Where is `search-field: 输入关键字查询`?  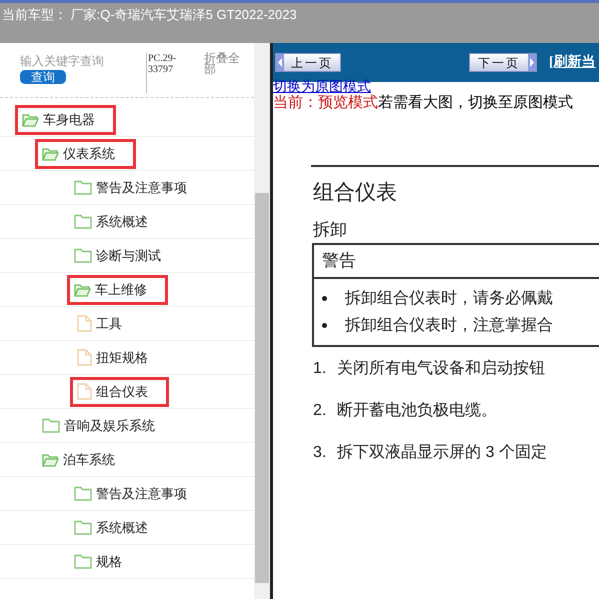
search-field: 输入关键字查询 is located at coordinates (80, 61).